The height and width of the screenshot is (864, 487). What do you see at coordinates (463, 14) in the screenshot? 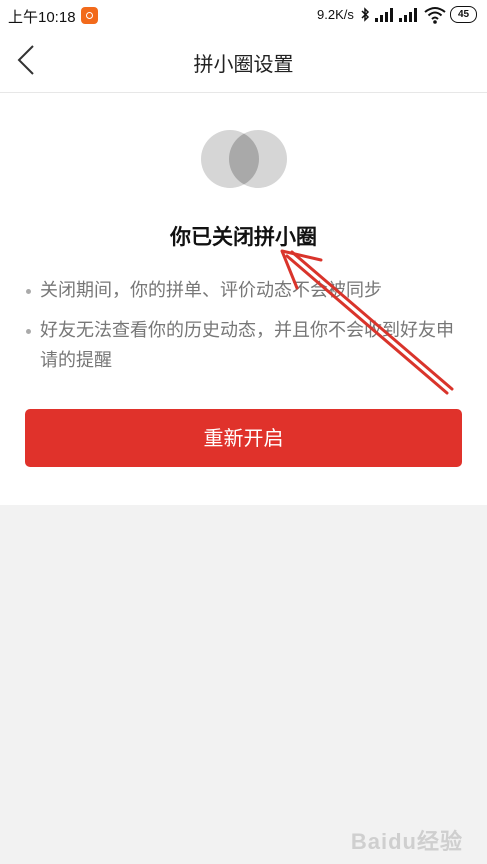
I see `battery-indicator: 45` at bounding box center [463, 14].